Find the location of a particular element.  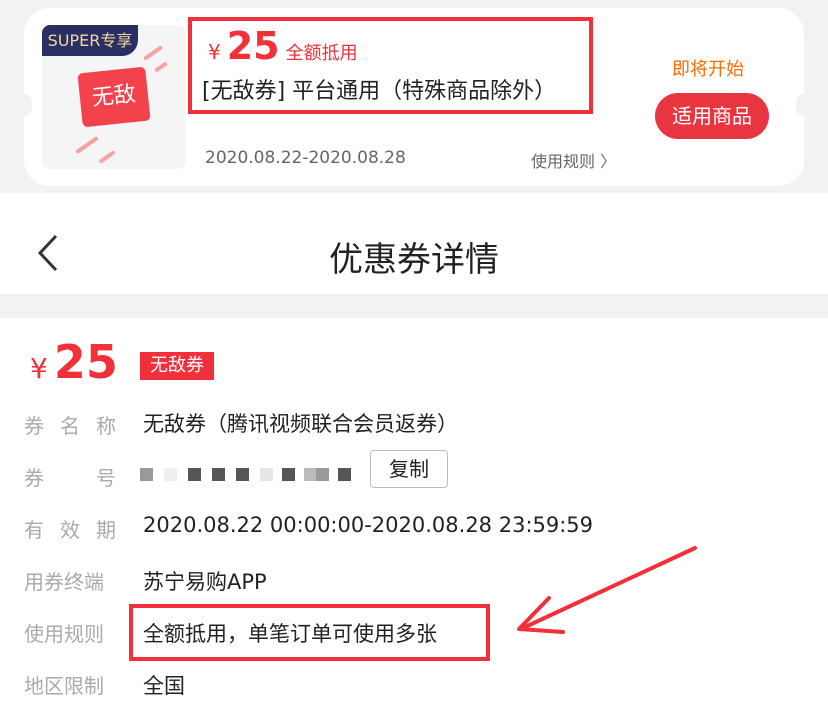

usage-rule-label: 使用规则 is located at coordinates (64, 634).